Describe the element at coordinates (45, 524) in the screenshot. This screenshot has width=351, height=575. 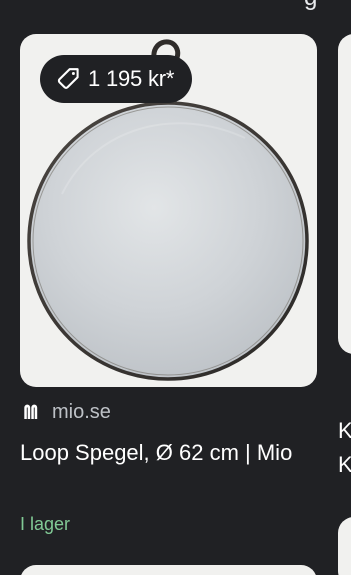
I see `stock-status: I lager` at that location.